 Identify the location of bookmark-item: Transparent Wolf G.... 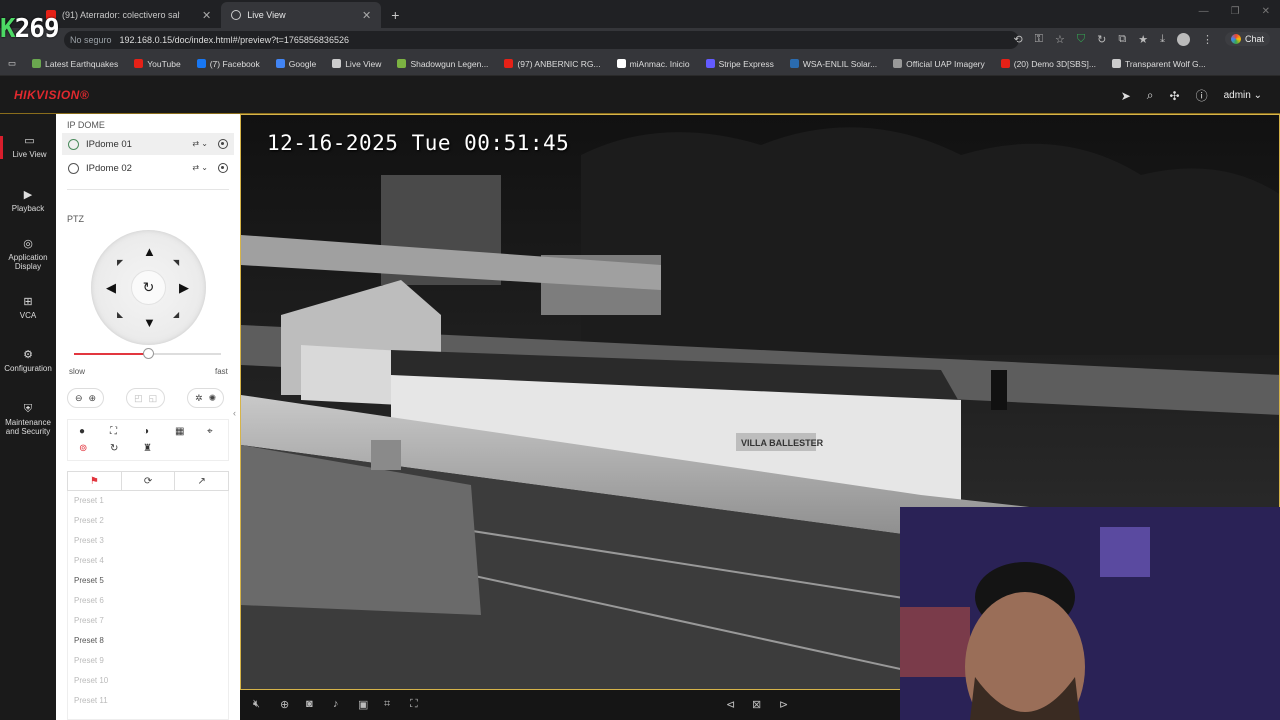
(1158, 64).